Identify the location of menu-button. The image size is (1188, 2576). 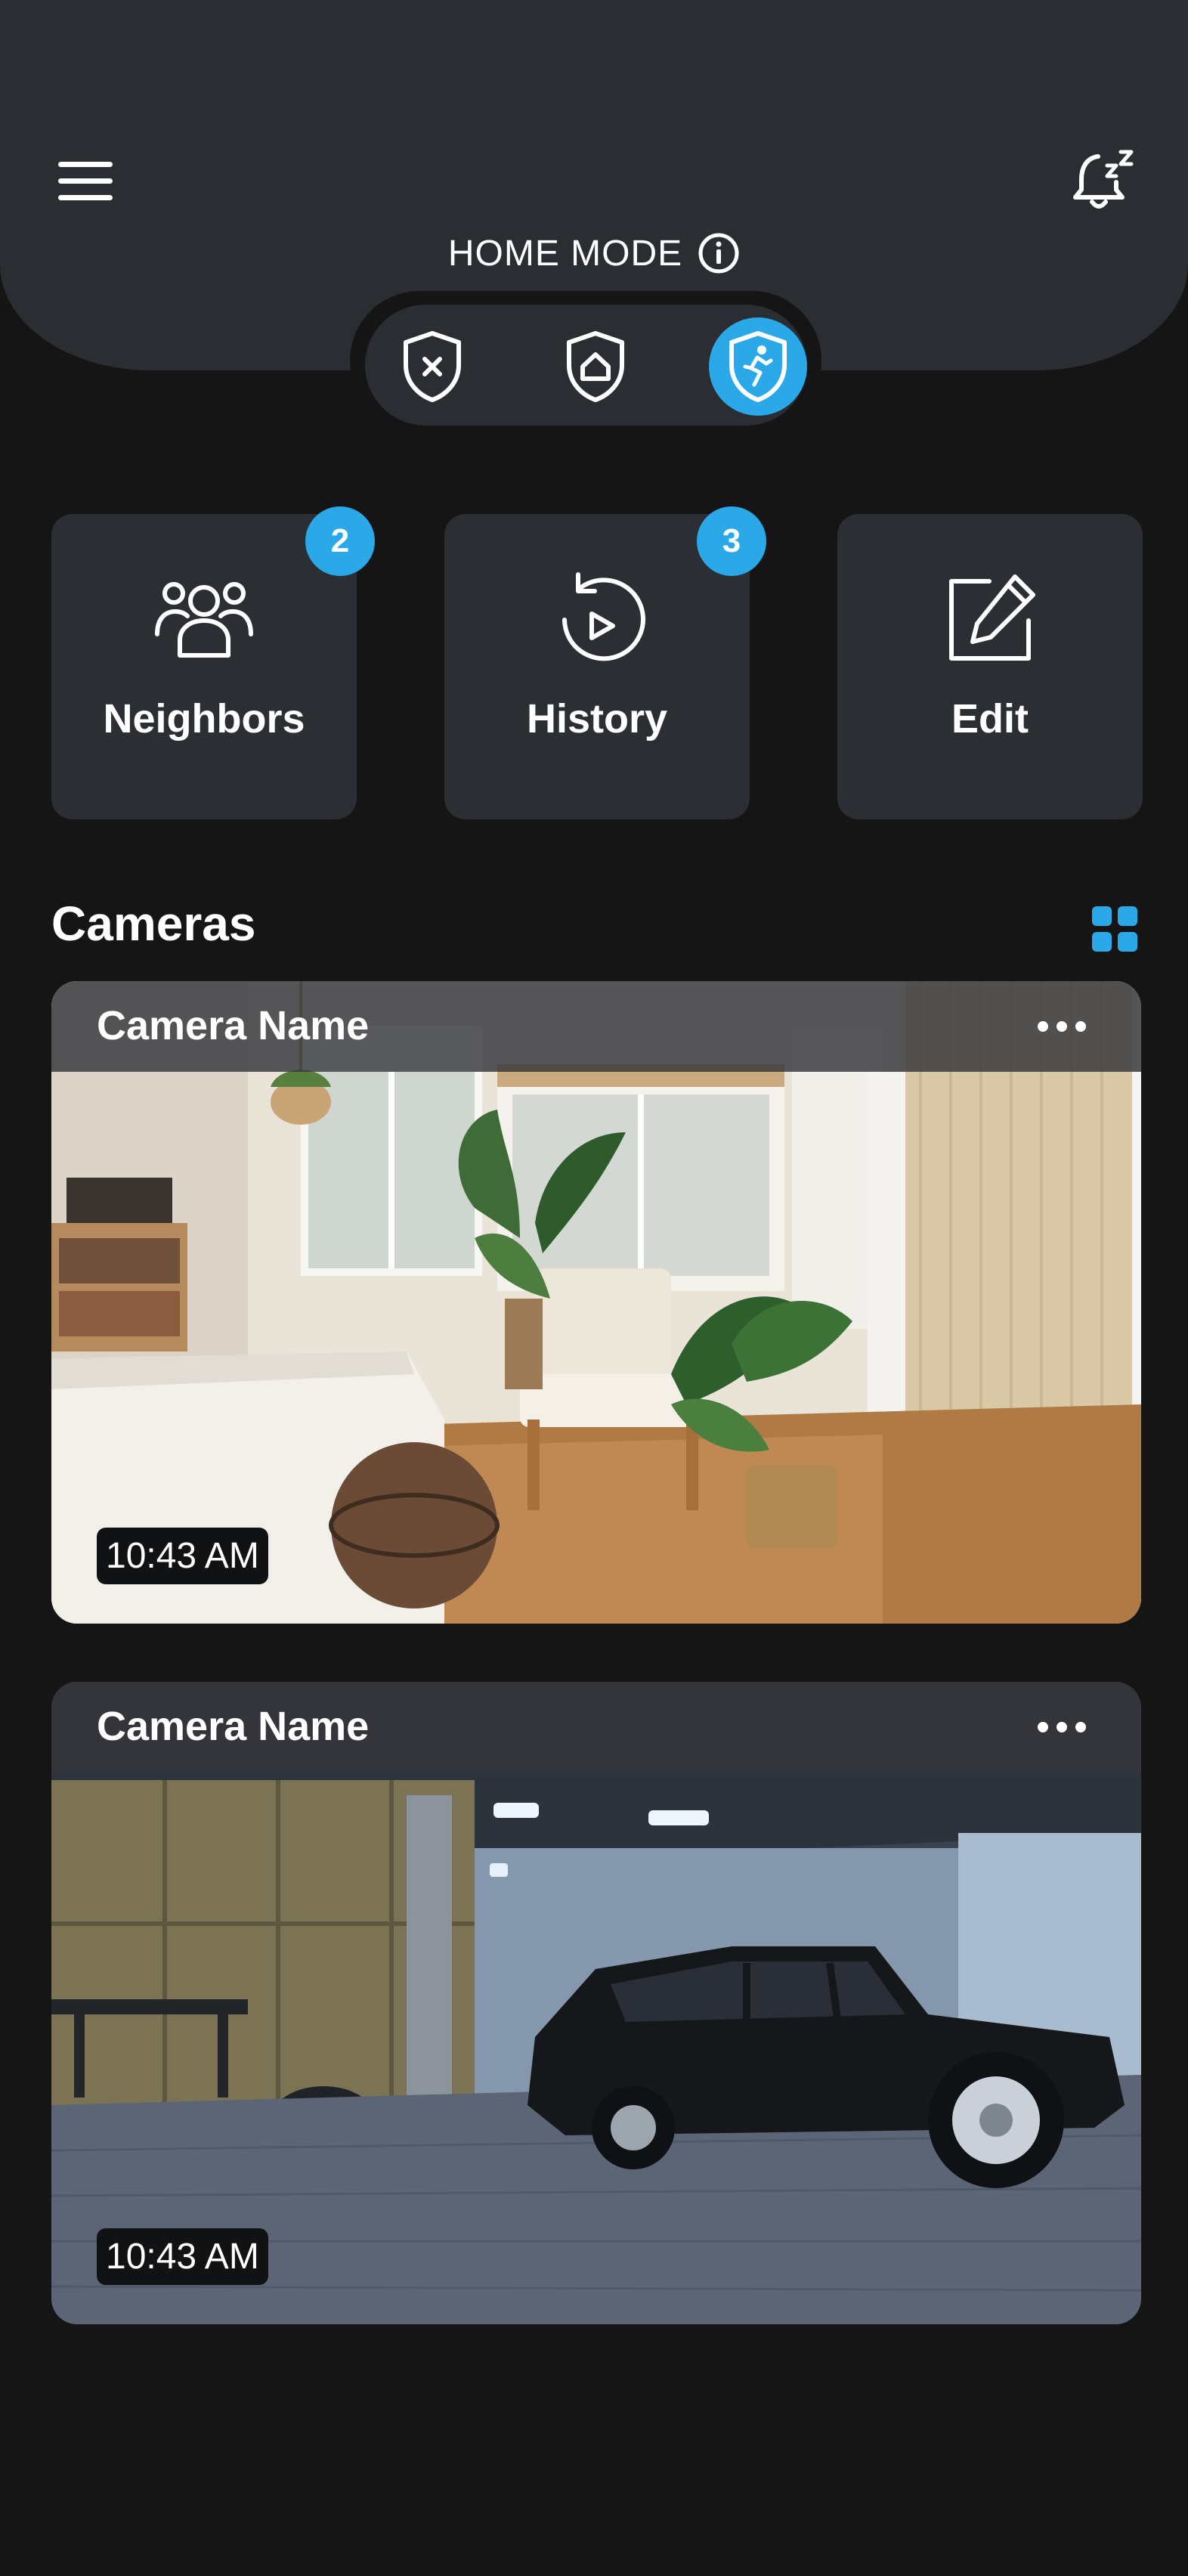
(86, 181).